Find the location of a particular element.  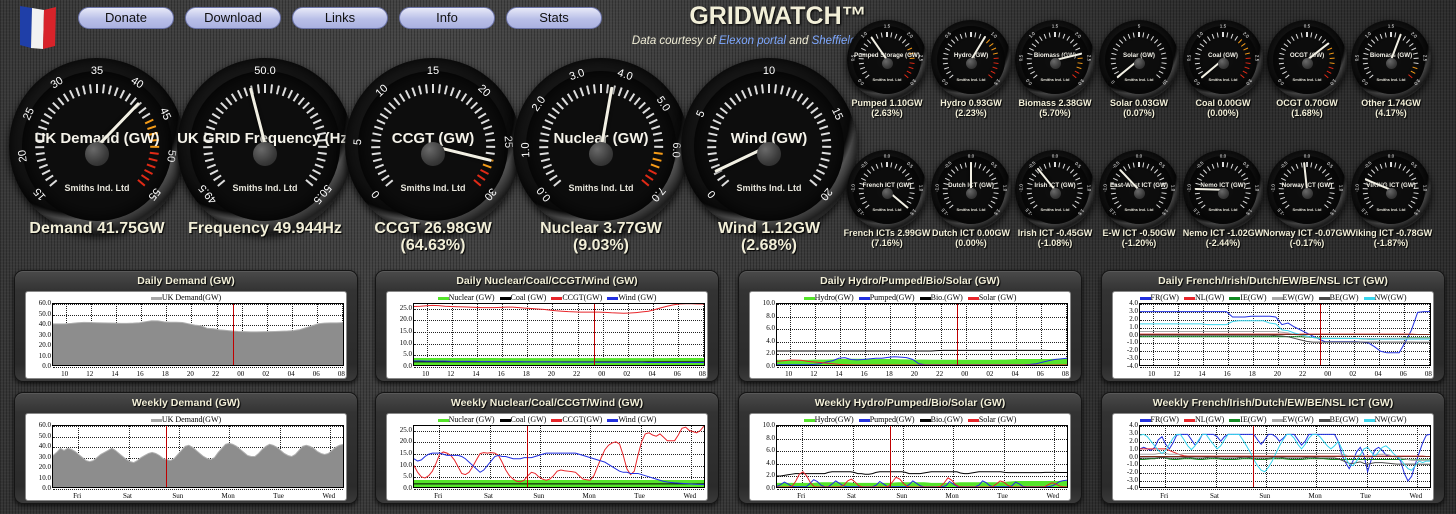

chart-x-tick-label: 00 is located at coordinates (1328, 374).